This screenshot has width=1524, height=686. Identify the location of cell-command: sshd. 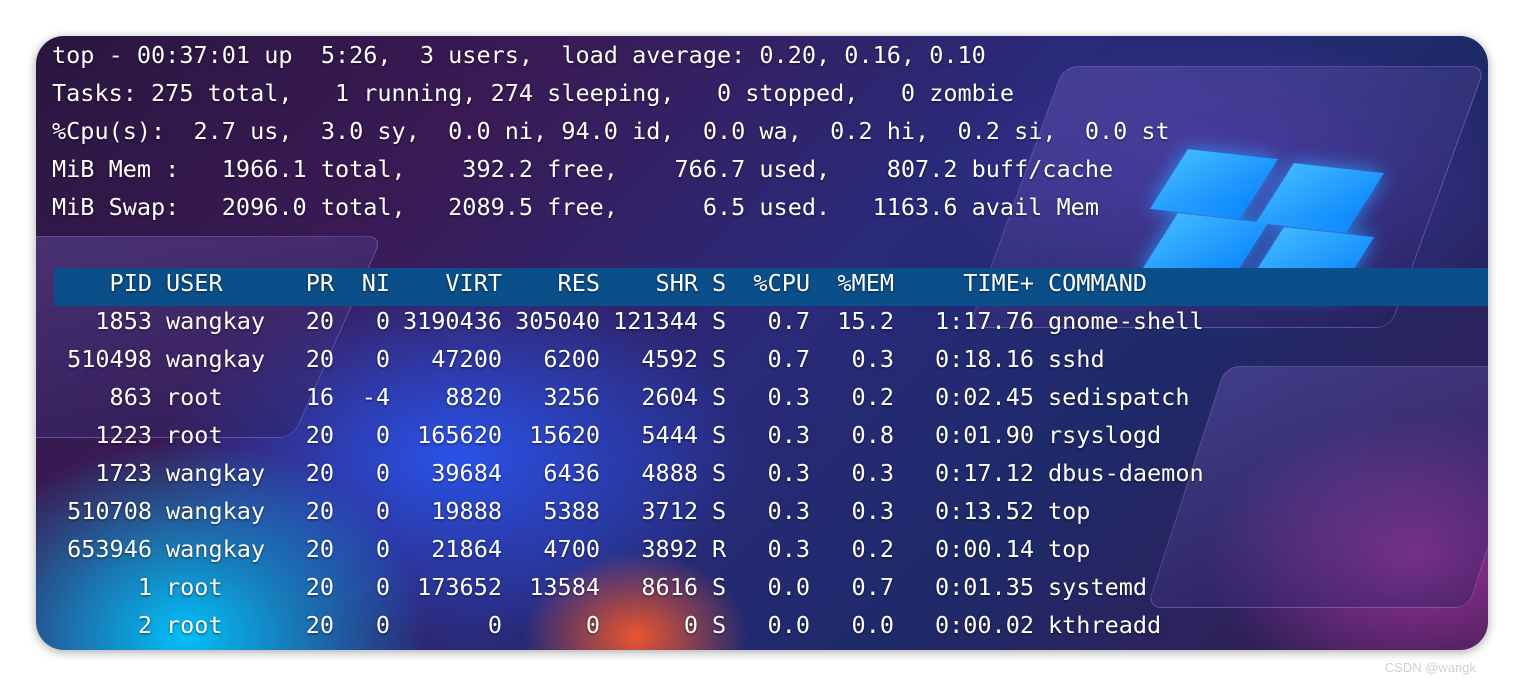
(1076, 359).